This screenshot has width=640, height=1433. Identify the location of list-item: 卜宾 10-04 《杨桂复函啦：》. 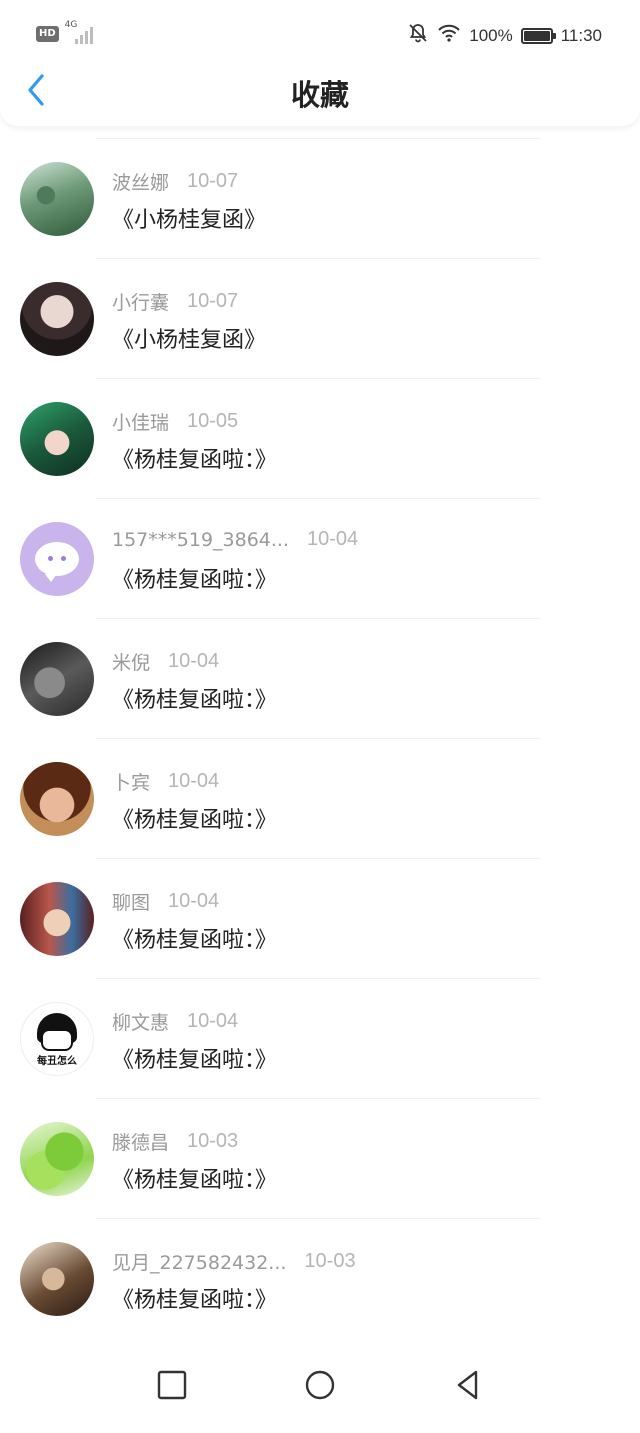
(320, 798).